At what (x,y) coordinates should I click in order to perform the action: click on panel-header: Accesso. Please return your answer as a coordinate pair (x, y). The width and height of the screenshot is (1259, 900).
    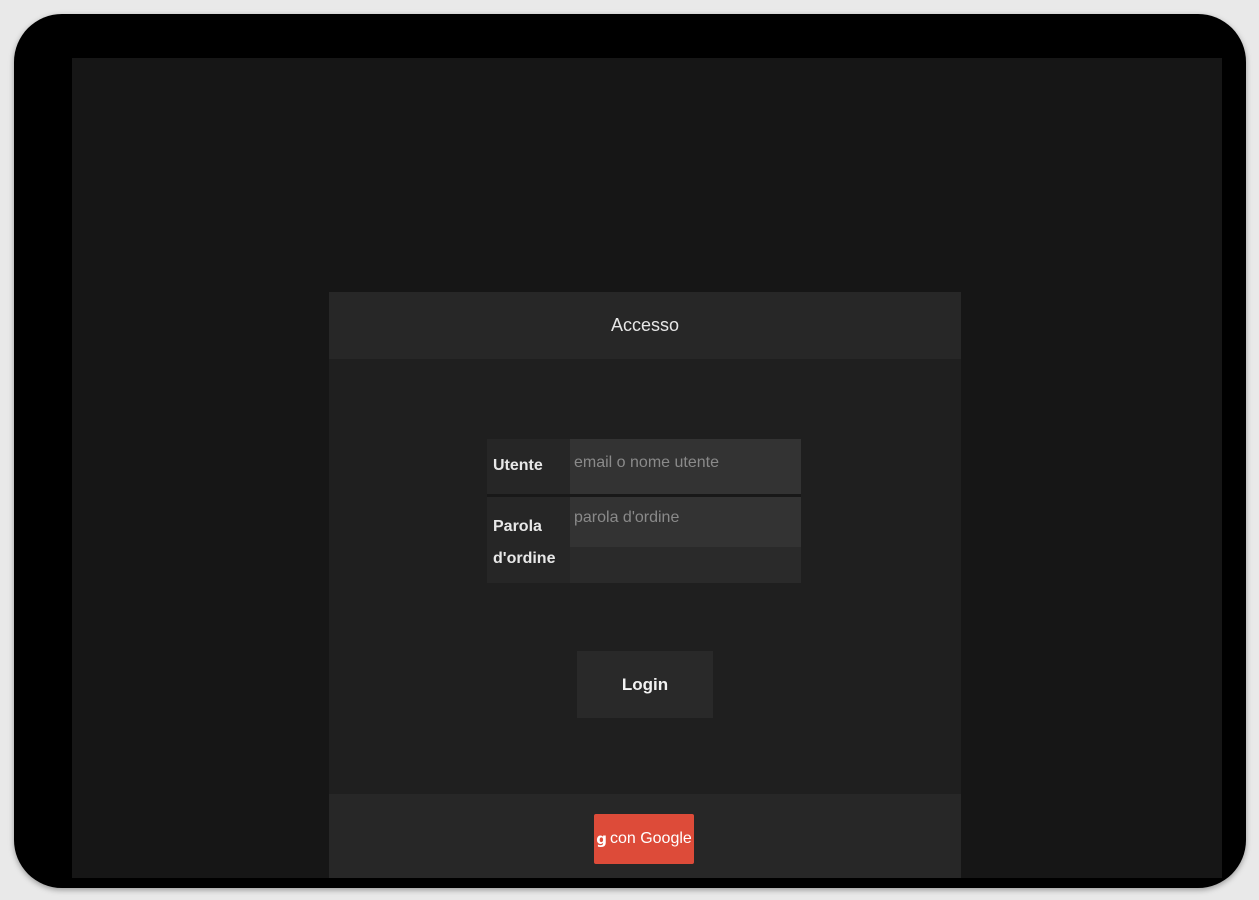
    Looking at the image, I should click on (645, 325).